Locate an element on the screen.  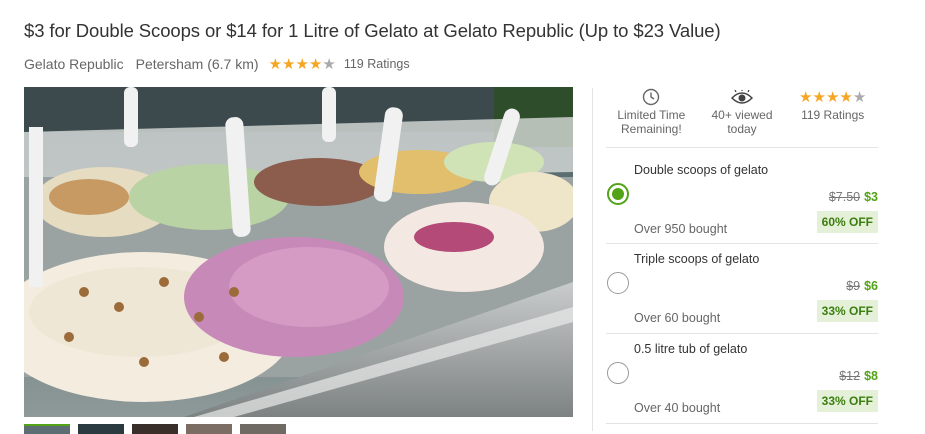
ratings-label: 119 Ratings is located at coordinates (833, 115).